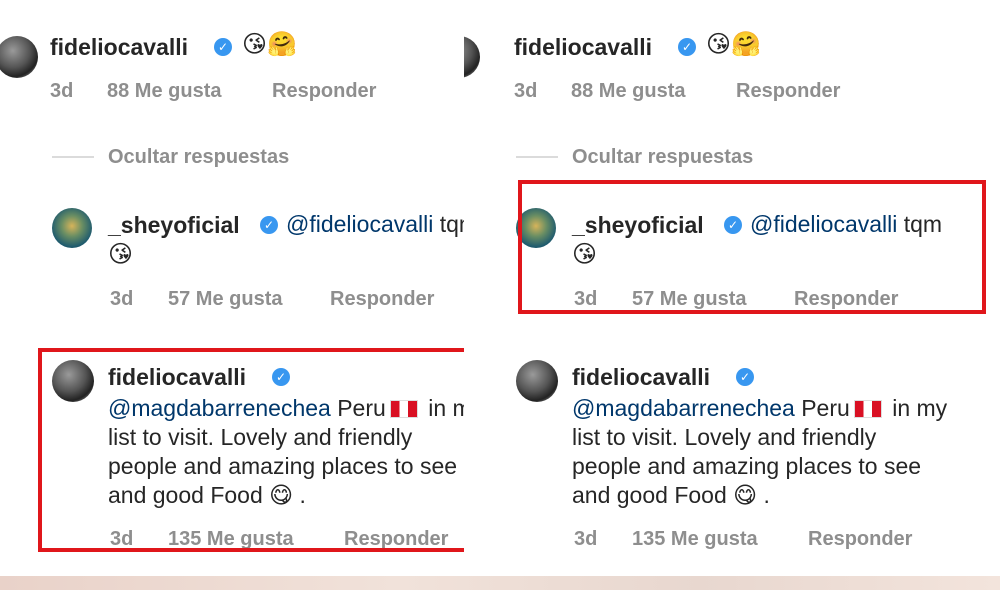  I want to click on highlight-box, so click(752, 247).